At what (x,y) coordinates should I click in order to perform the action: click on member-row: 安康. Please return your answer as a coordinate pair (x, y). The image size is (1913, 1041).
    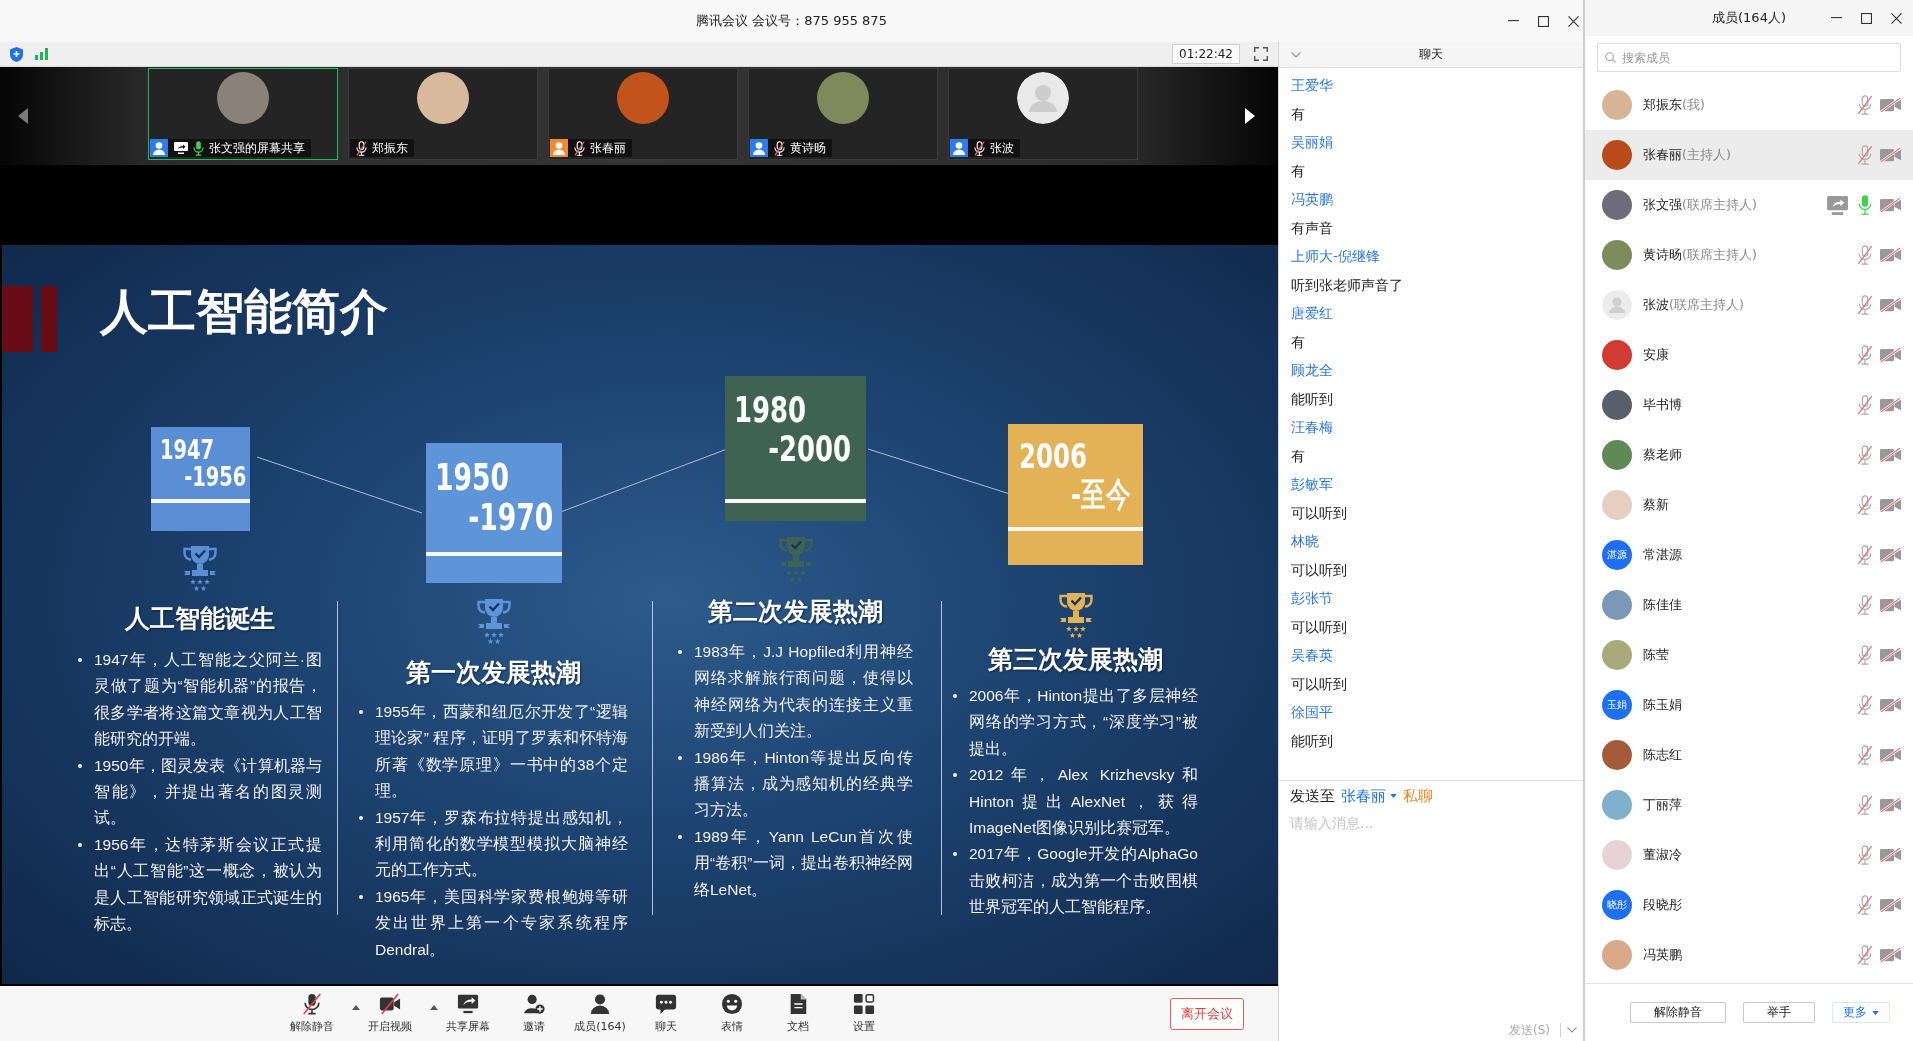
    Looking at the image, I should click on (1749, 355).